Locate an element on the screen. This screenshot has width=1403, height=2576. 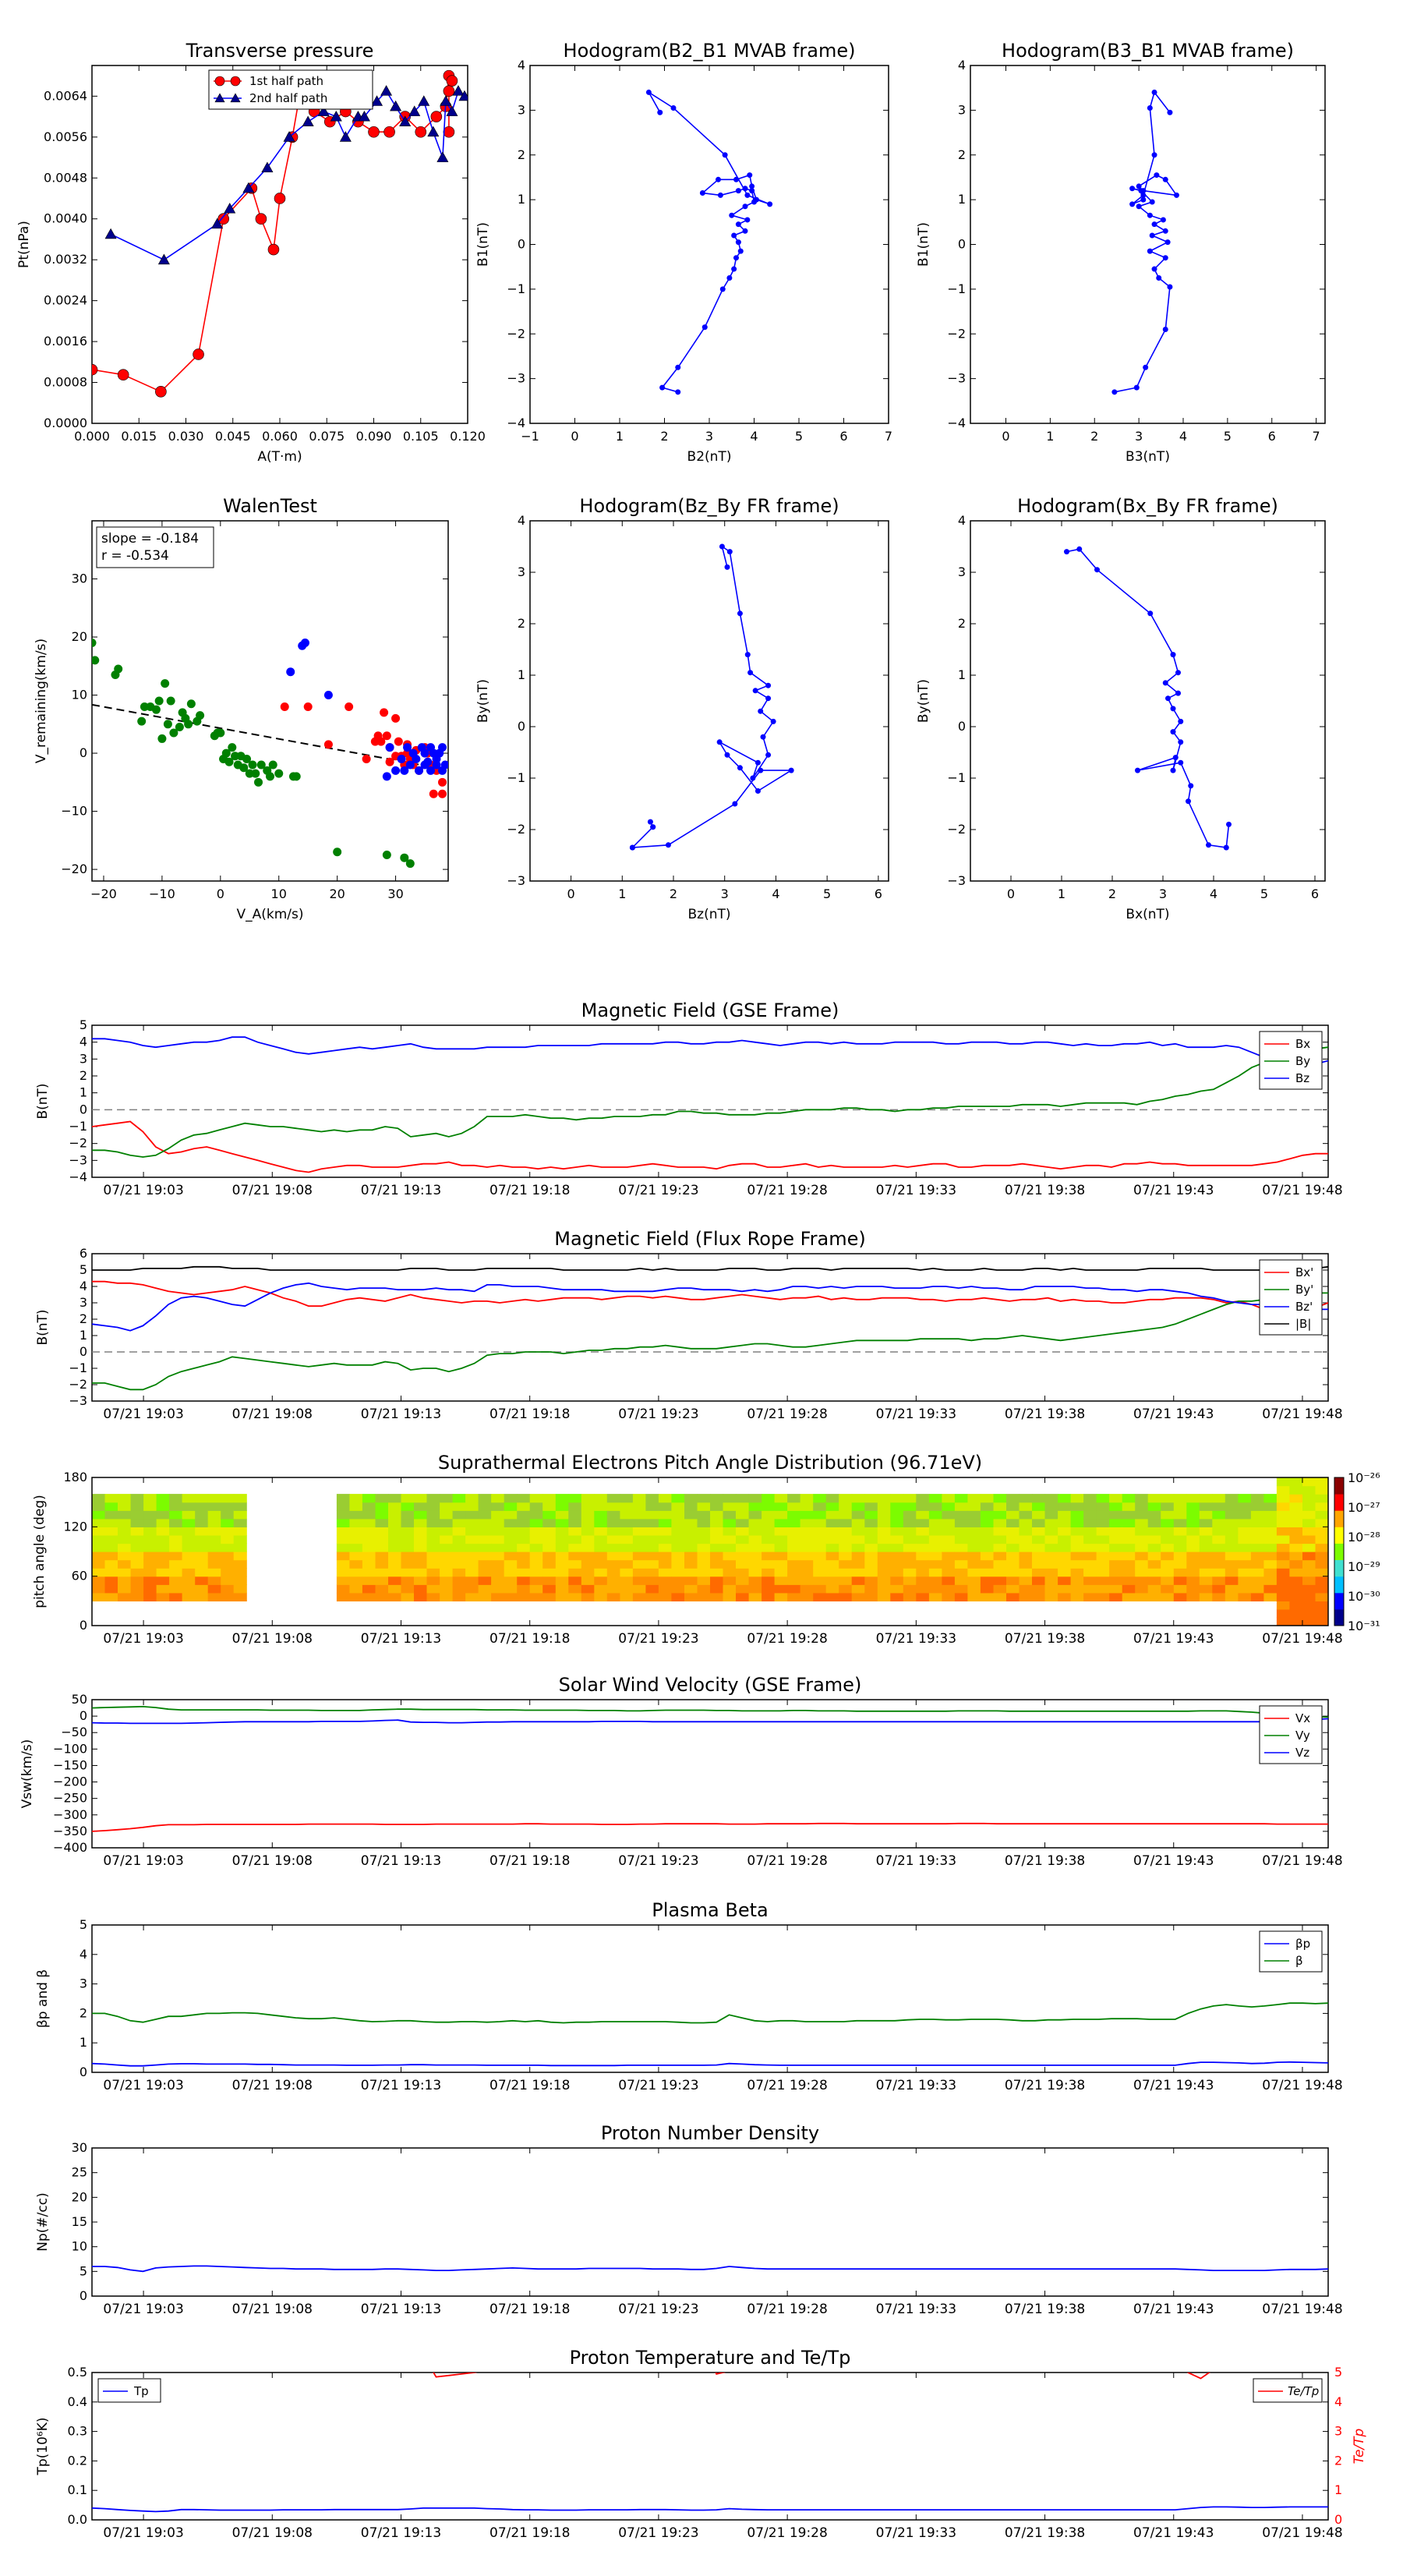
colorbar-label: 10⁻²⁸ is located at coordinates (1364, 1537).